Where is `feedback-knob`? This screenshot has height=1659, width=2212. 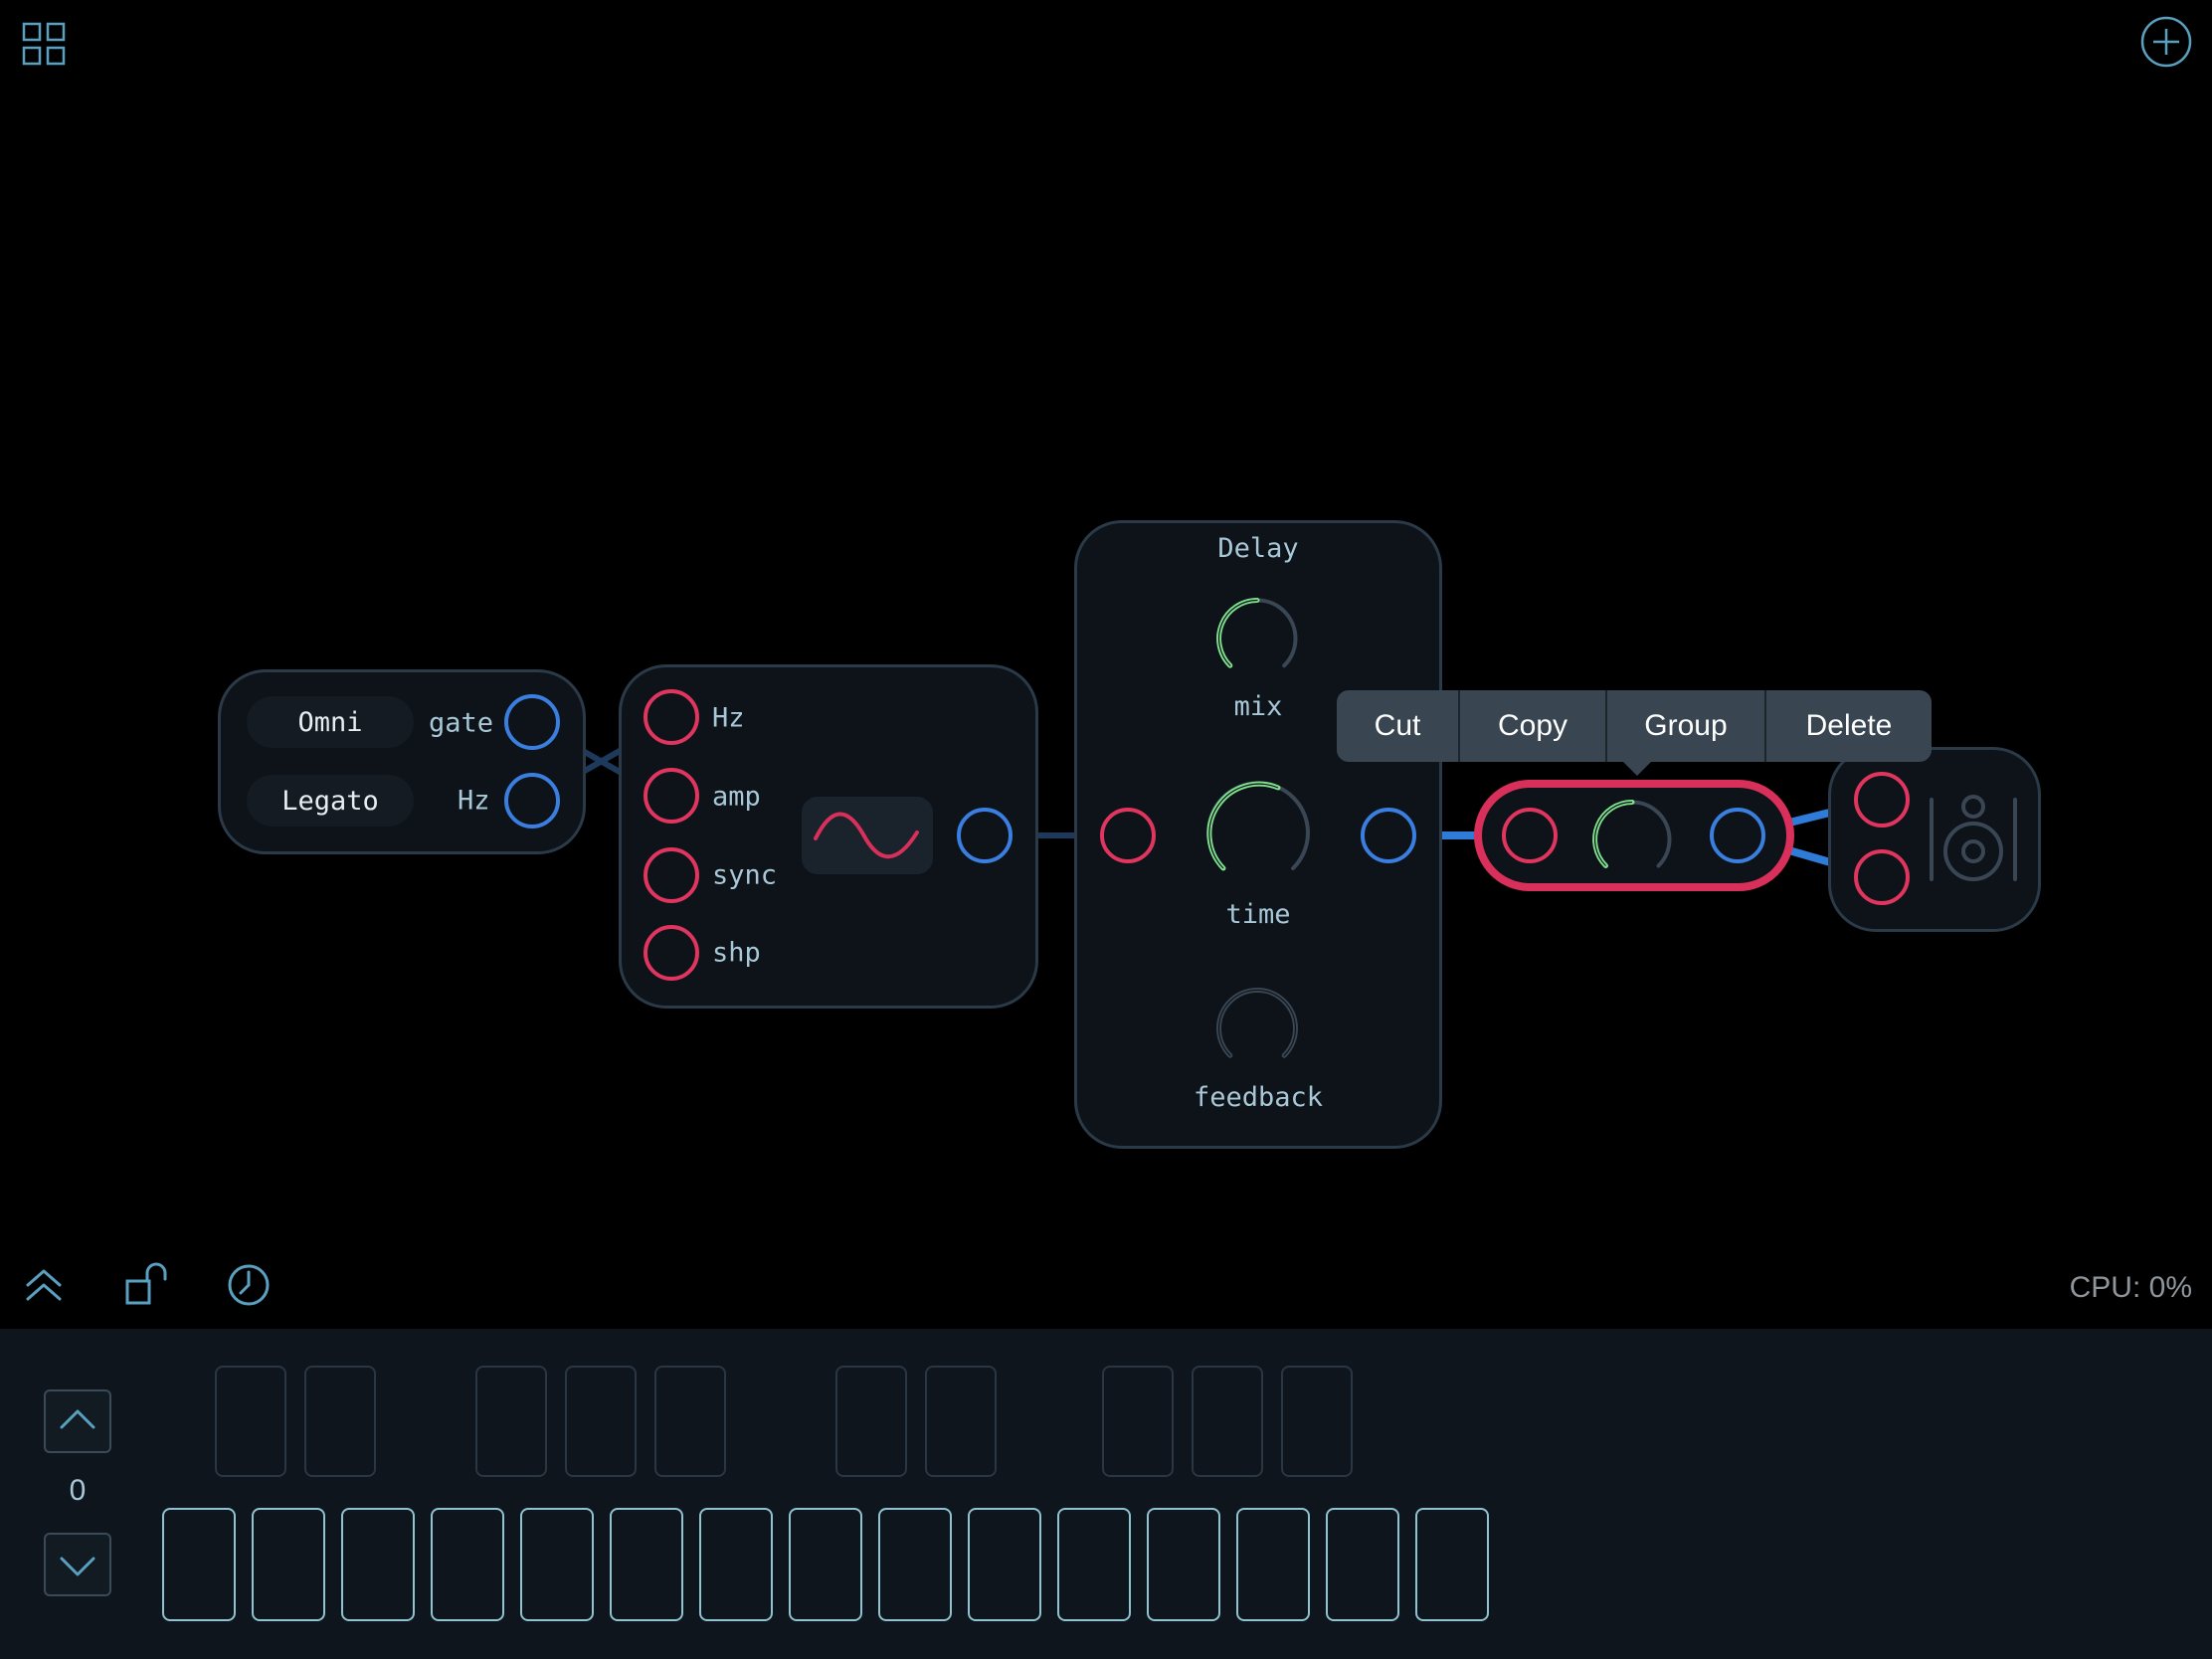
feedback-knob is located at coordinates (1257, 1028).